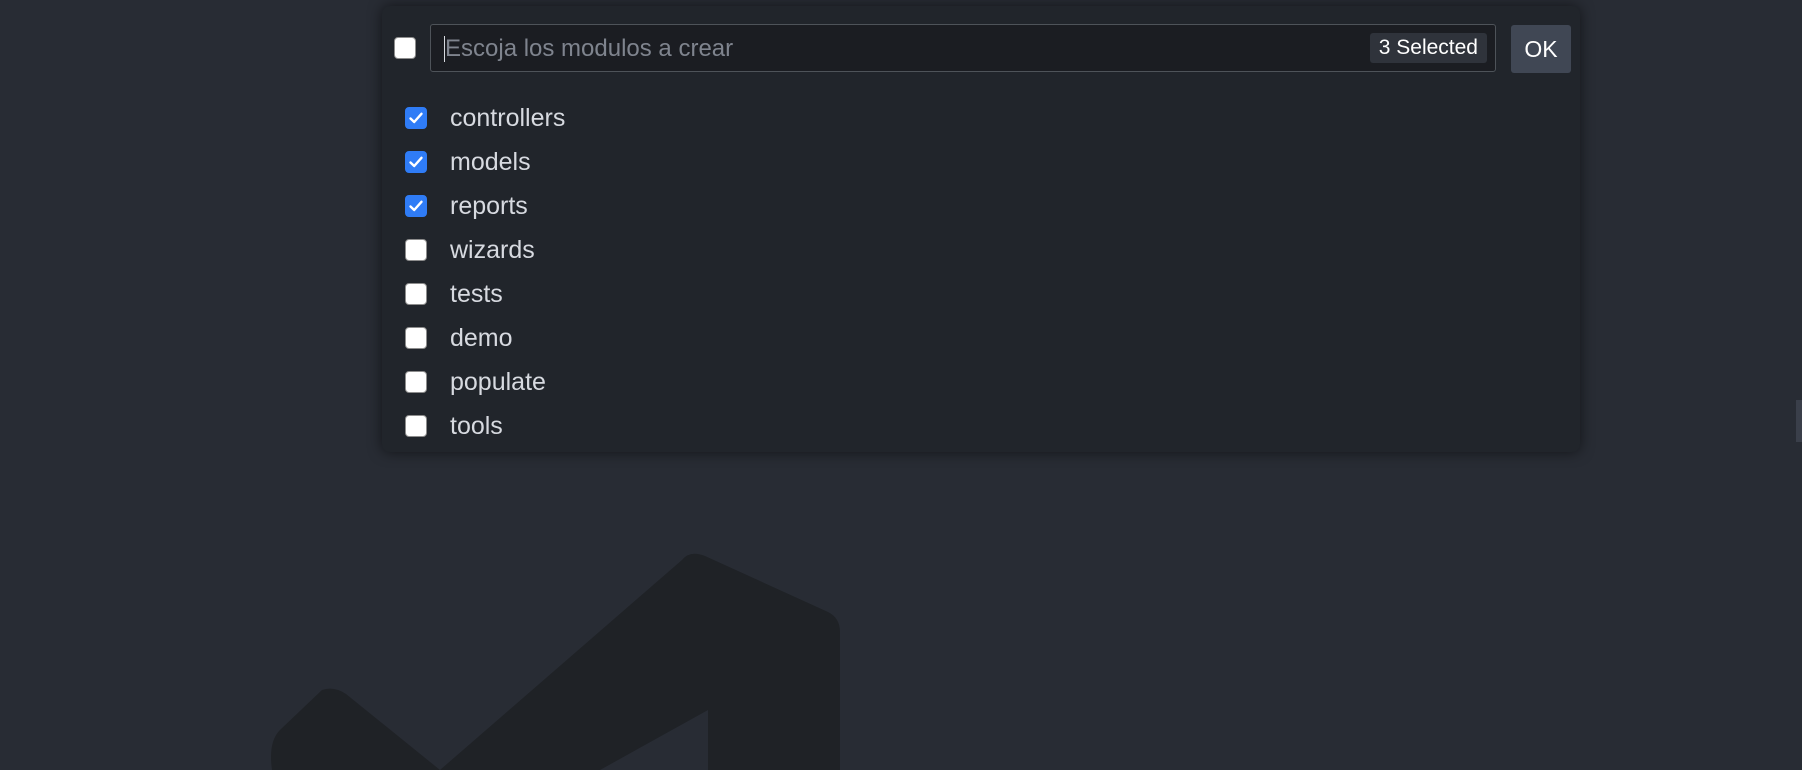 The width and height of the screenshot is (1802, 770). What do you see at coordinates (1541, 49) in the screenshot?
I see `ok-button: OK` at bounding box center [1541, 49].